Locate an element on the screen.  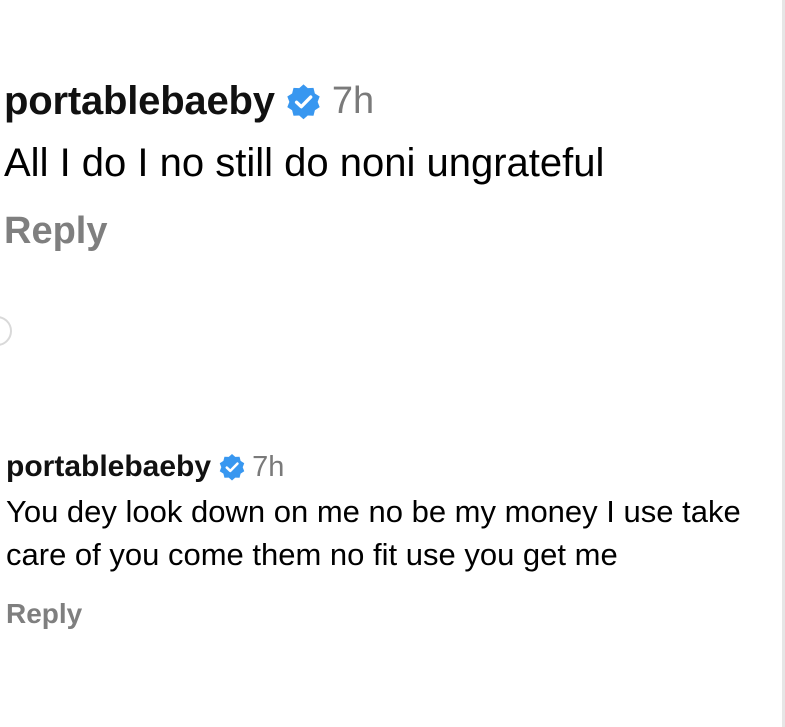
thread-indicator-circle is located at coordinates (6, 331).